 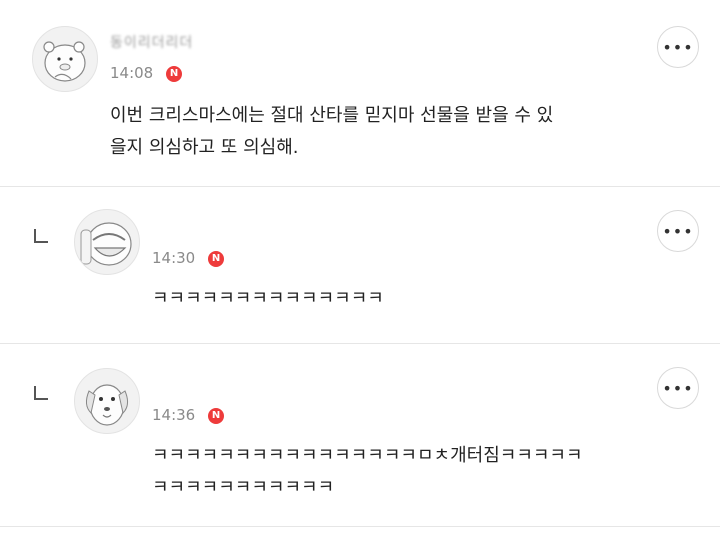 What do you see at coordinates (64, 61) in the screenshot?
I see `bear-character-icon` at bounding box center [64, 61].